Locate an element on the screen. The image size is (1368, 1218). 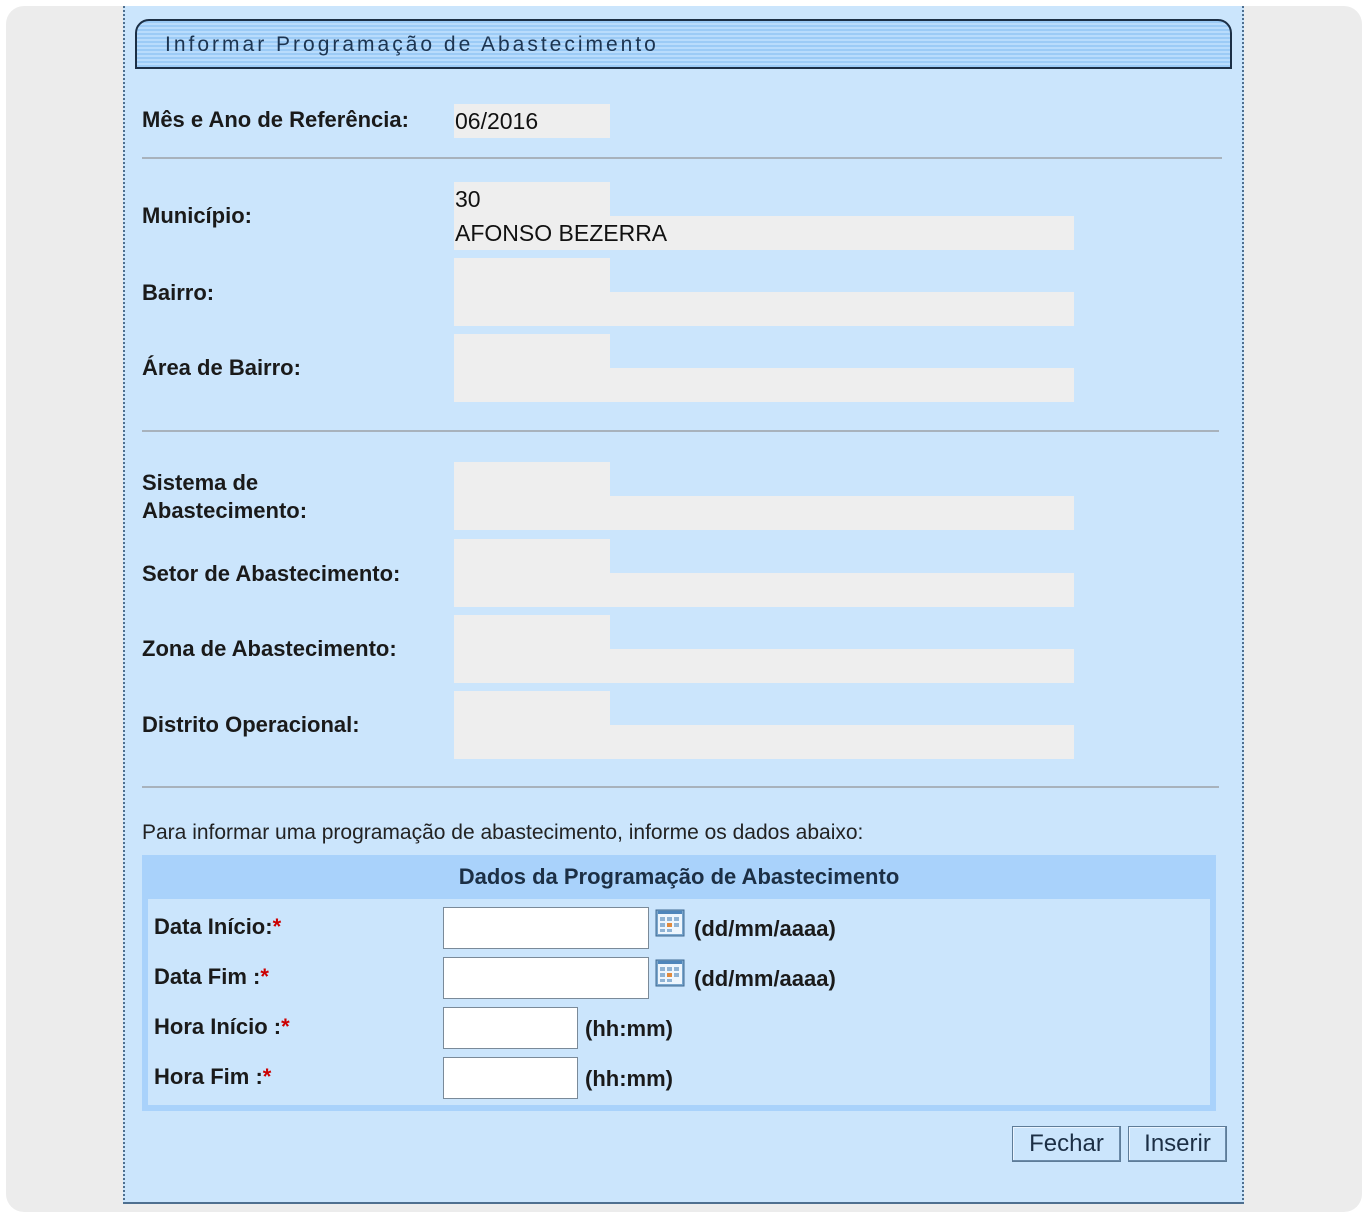
sistema-label-line2: Abastecimento: is located at coordinates (225, 510).